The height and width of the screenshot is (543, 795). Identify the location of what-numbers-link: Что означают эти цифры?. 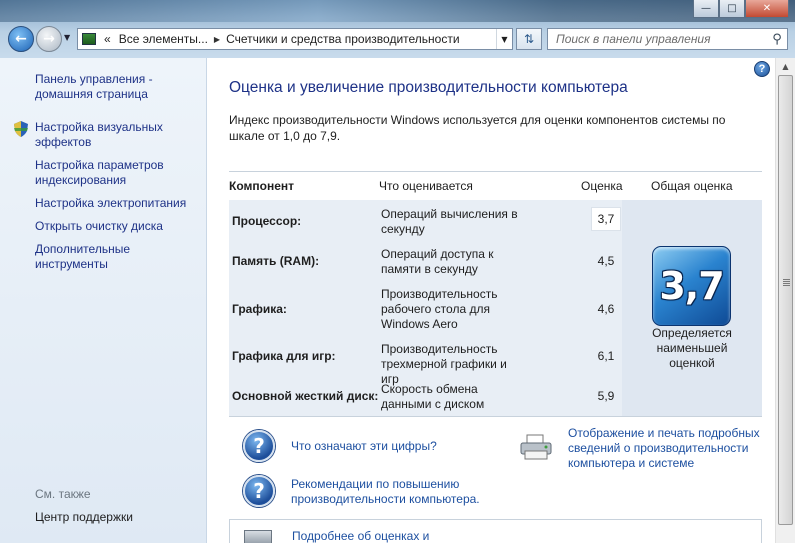
(364, 446).